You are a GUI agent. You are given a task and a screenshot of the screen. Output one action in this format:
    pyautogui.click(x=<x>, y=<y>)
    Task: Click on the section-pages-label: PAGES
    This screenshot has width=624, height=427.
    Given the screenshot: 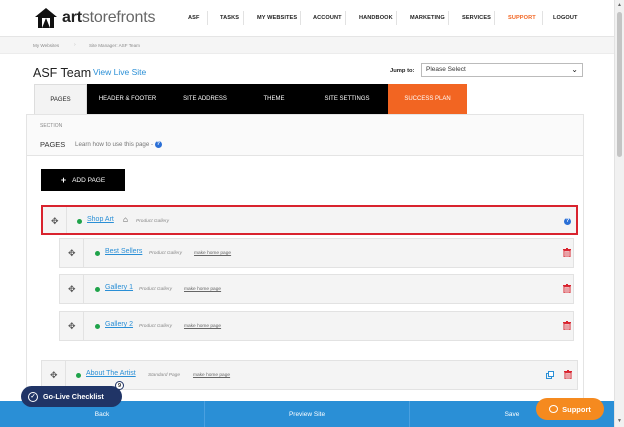 What is the action you would take?
    pyautogui.click(x=53, y=144)
    